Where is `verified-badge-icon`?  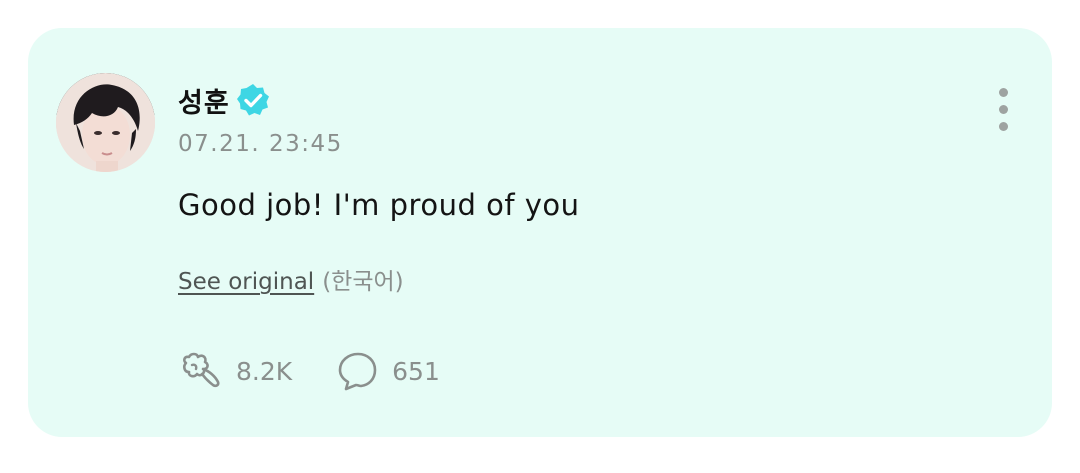 verified-badge-icon is located at coordinates (253, 100).